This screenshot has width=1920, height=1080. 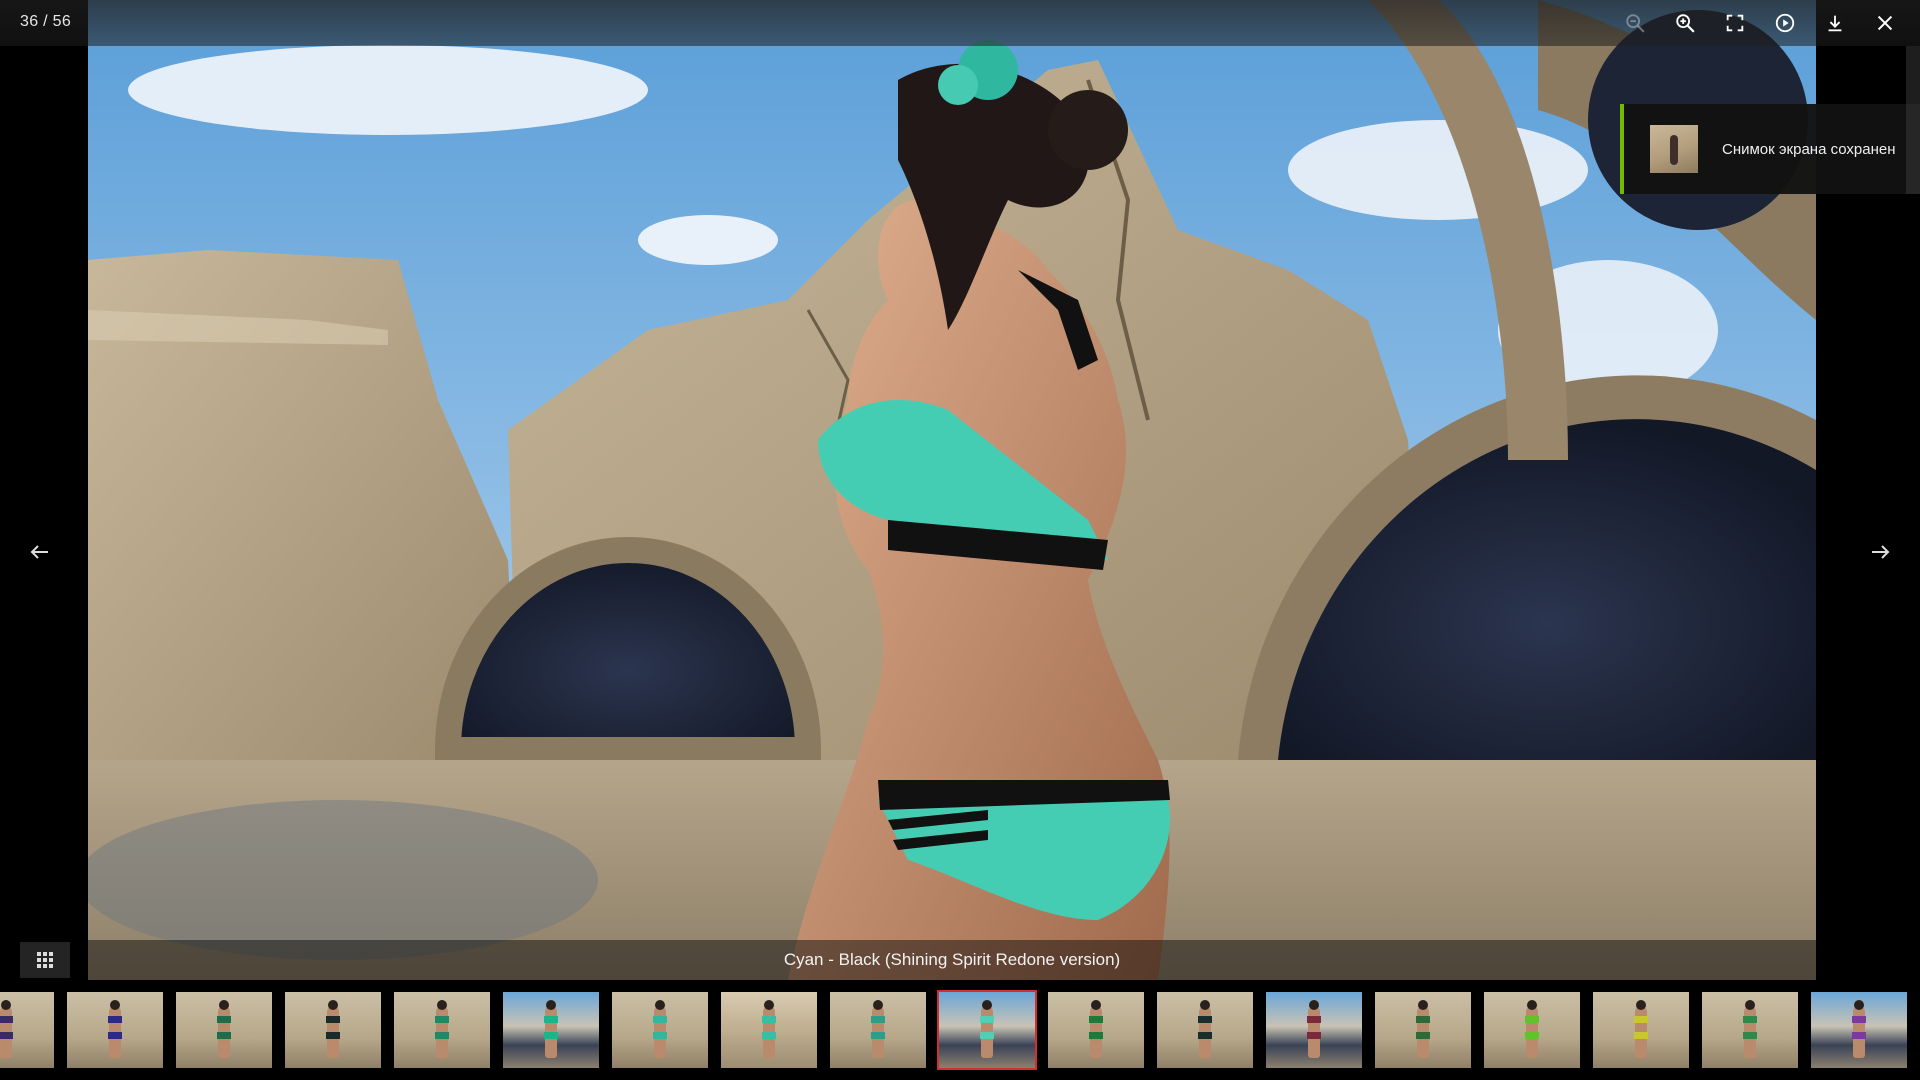 I want to click on zoom-in-button, so click(x=1685, y=23).